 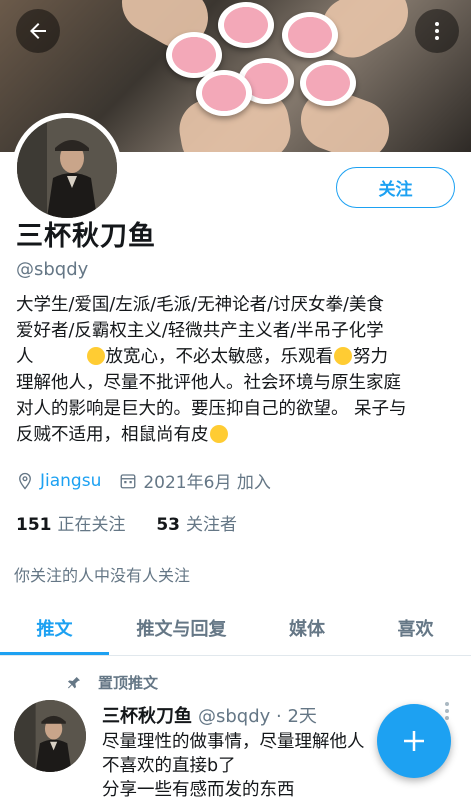 I want to click on followers-link: 53 关注者, so click(x=196, y=525).